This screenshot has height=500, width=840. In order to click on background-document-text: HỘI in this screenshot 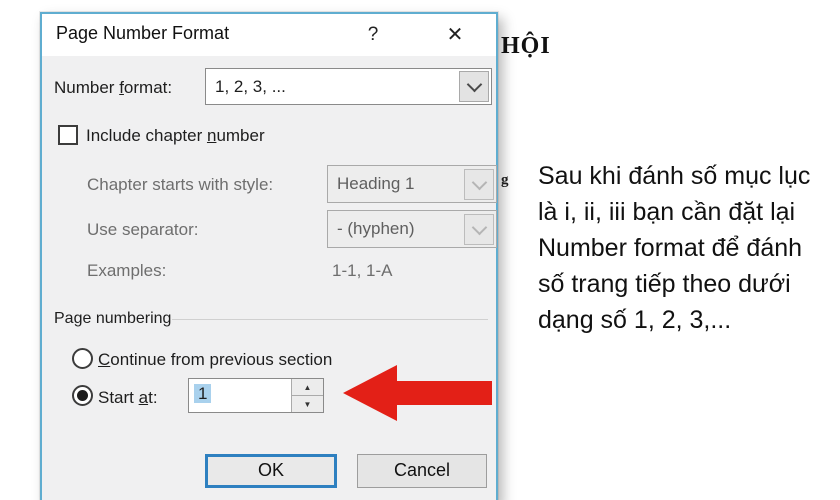, I will do `click(526, 46)`.